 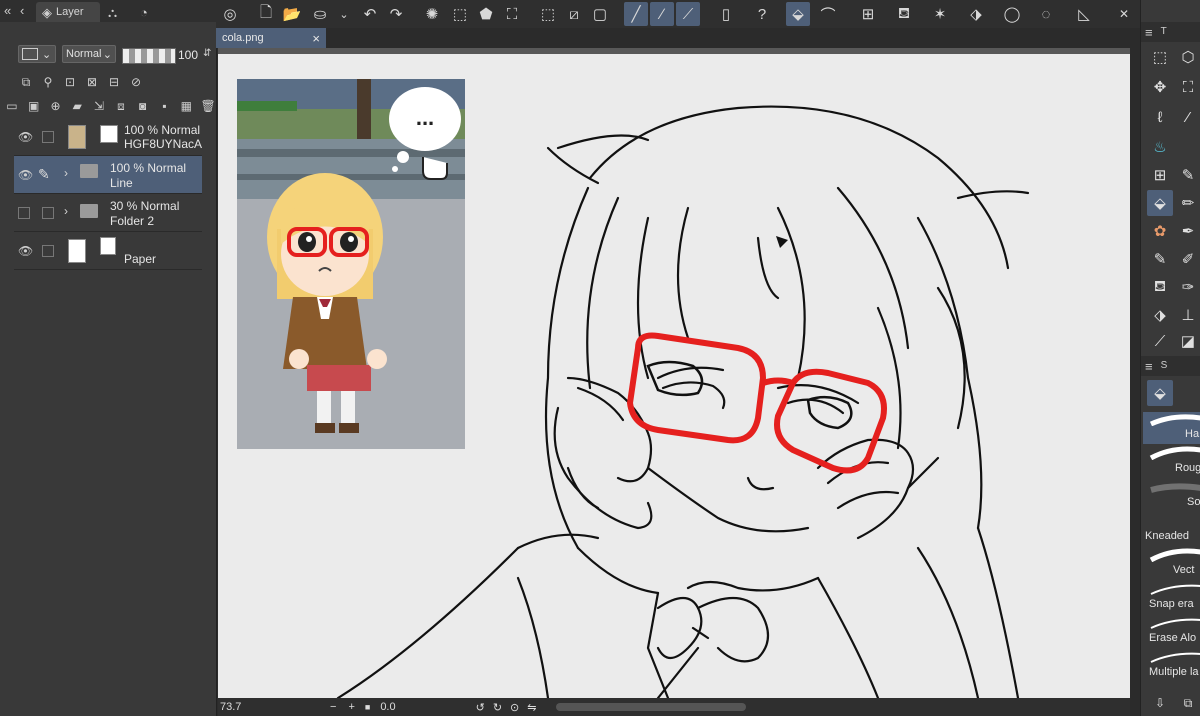 I want to click on fill-bucket-icon: ⛾, so click(x=904, y=14).